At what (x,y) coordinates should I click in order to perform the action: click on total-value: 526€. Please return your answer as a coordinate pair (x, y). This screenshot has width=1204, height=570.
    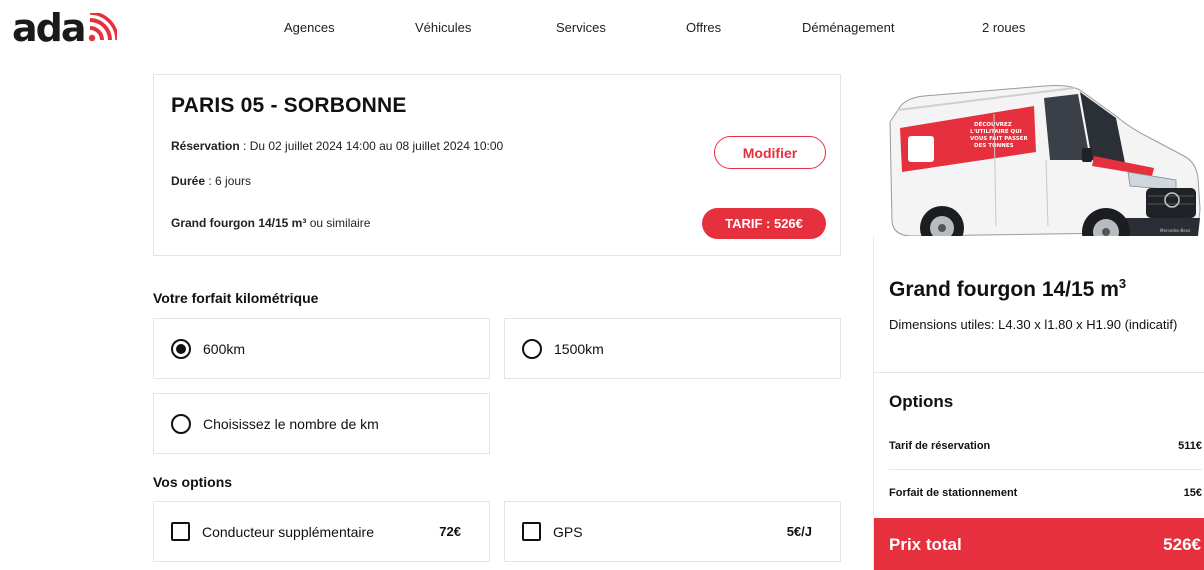
    Looking at the image, I should click on (1182, 544).